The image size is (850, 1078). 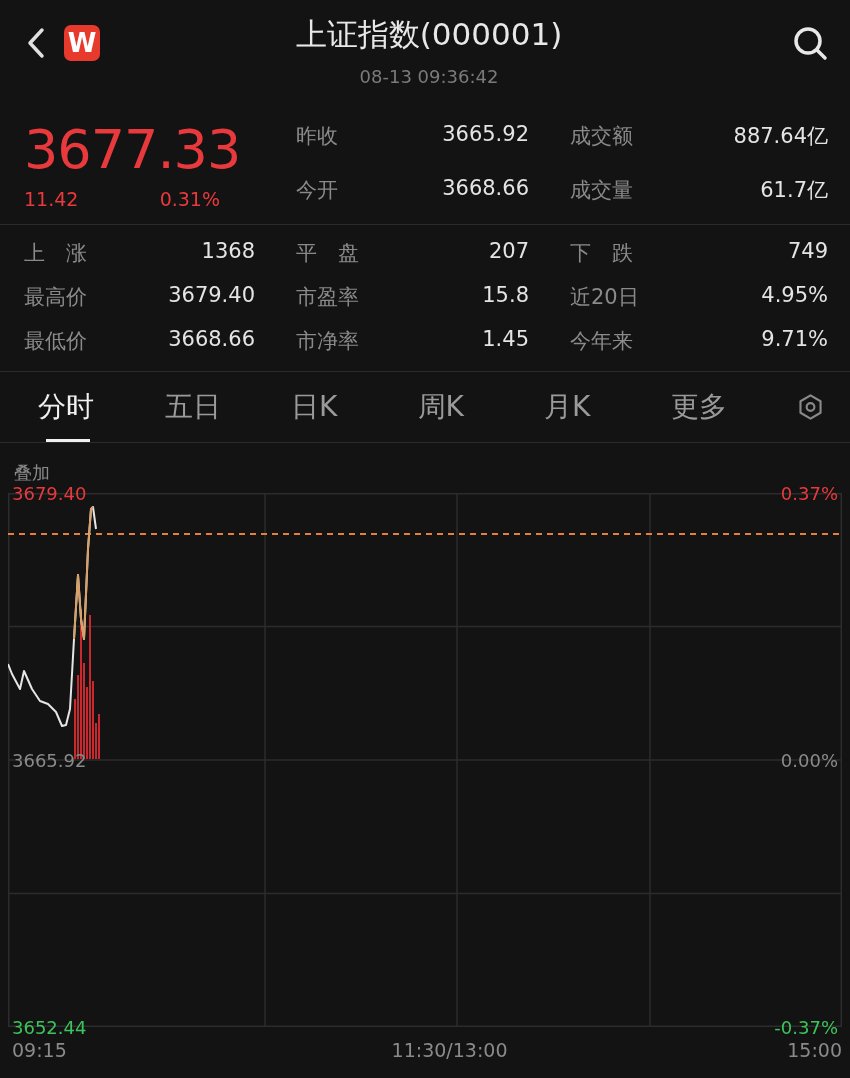 What do you see at coordinates (327, 297) in the screenshot?
I see `stat-label: 市盈率` at bounding box center [327, 297].